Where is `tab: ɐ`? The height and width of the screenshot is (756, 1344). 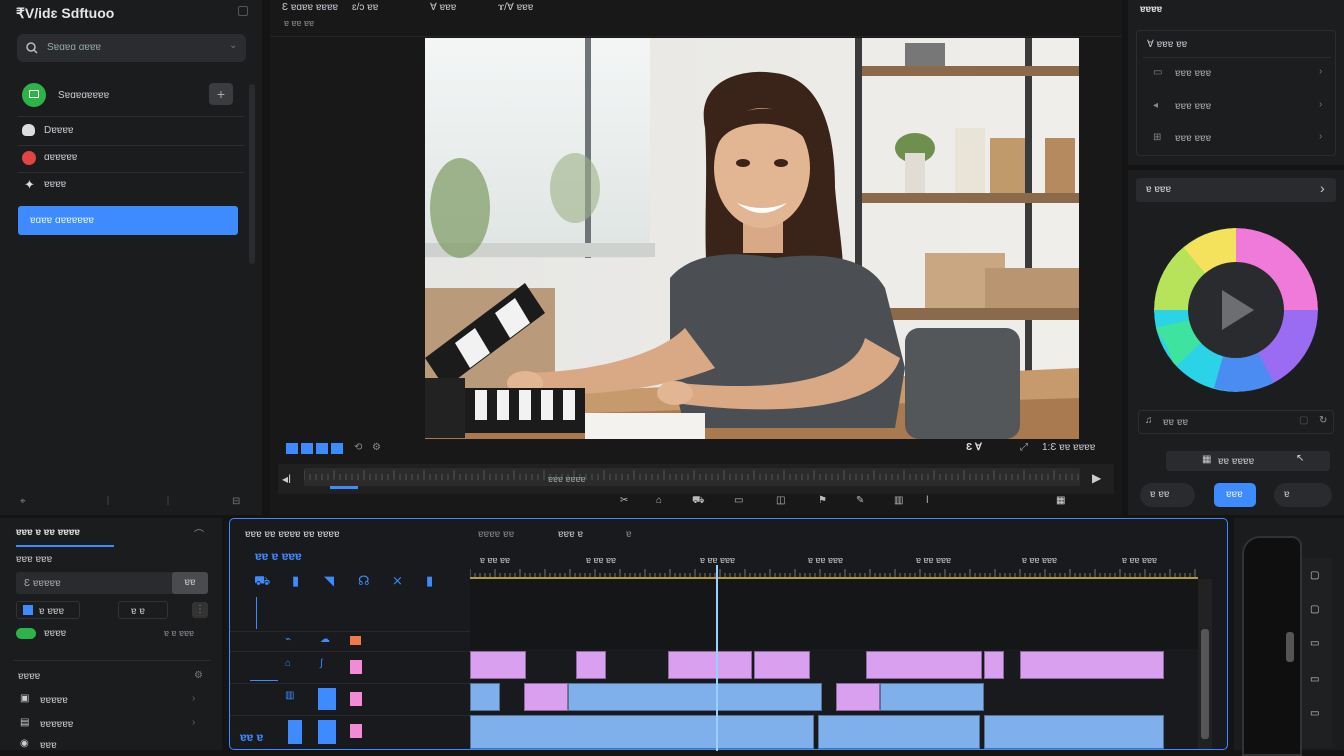
tab: ɐ is located at coordinates (629, 534).